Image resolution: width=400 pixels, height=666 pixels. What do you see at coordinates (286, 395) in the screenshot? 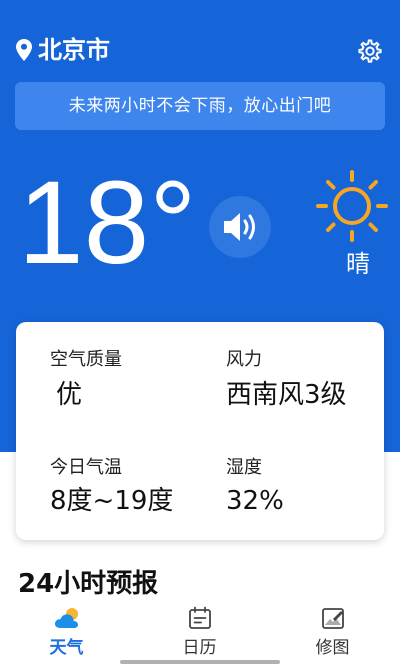
I see `wind-value: 西南风3级` at bounding box center [286, 395].